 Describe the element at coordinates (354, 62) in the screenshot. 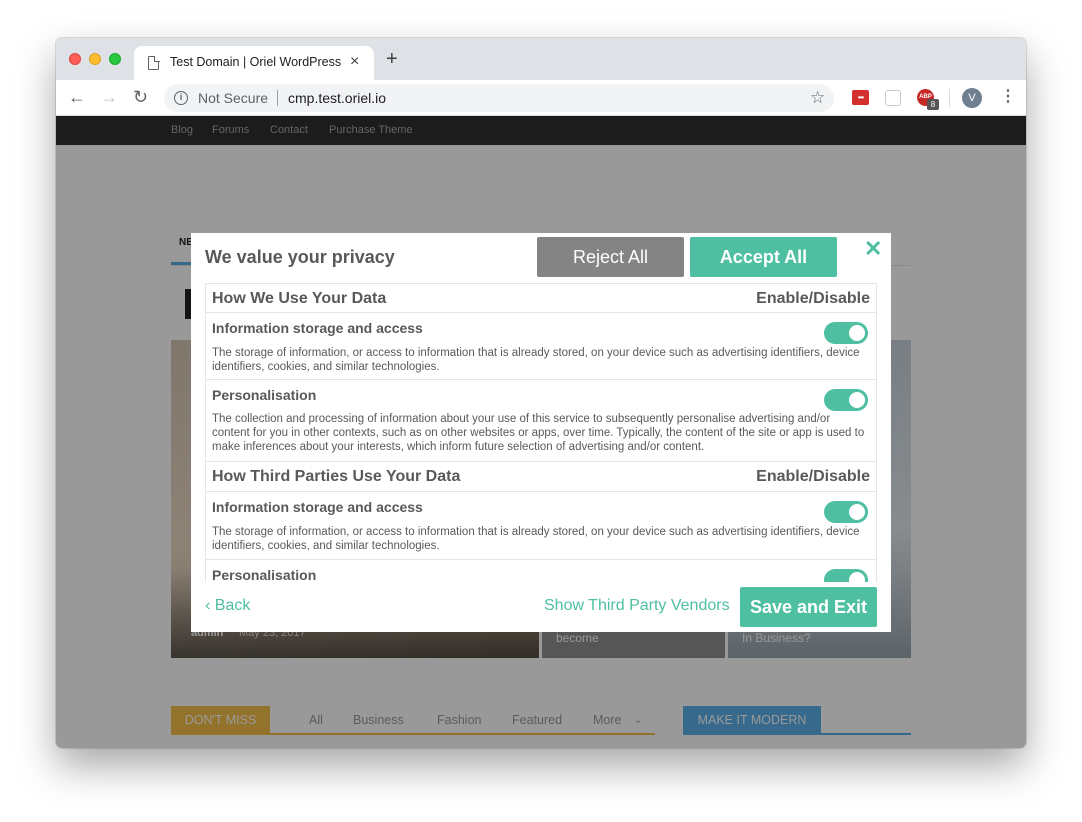

I see `tab-close-button: ×` at that location.